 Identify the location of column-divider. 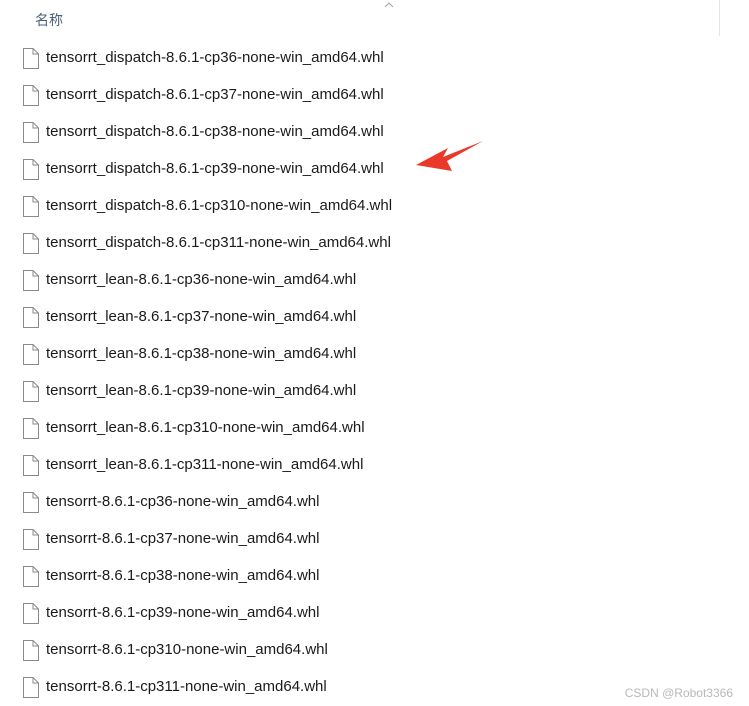
(719, 18).